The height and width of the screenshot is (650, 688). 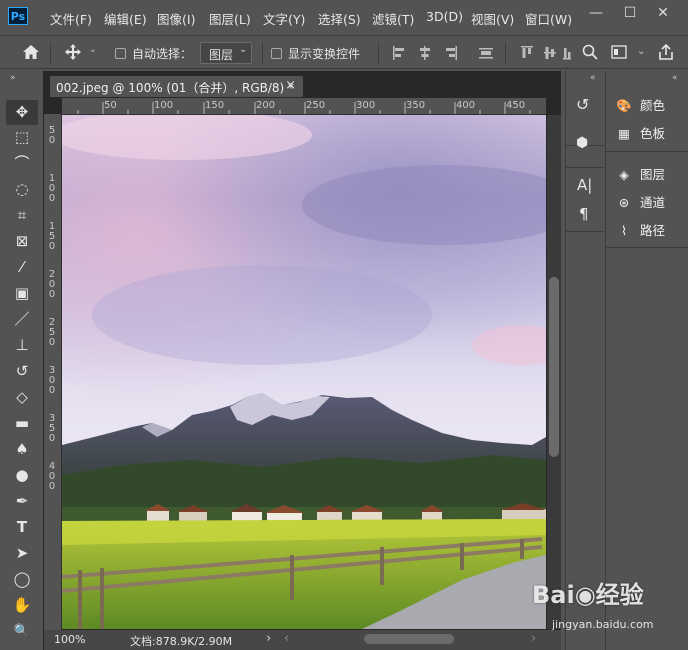 I want to click on align-center-icon, so click(x=425, y=53).